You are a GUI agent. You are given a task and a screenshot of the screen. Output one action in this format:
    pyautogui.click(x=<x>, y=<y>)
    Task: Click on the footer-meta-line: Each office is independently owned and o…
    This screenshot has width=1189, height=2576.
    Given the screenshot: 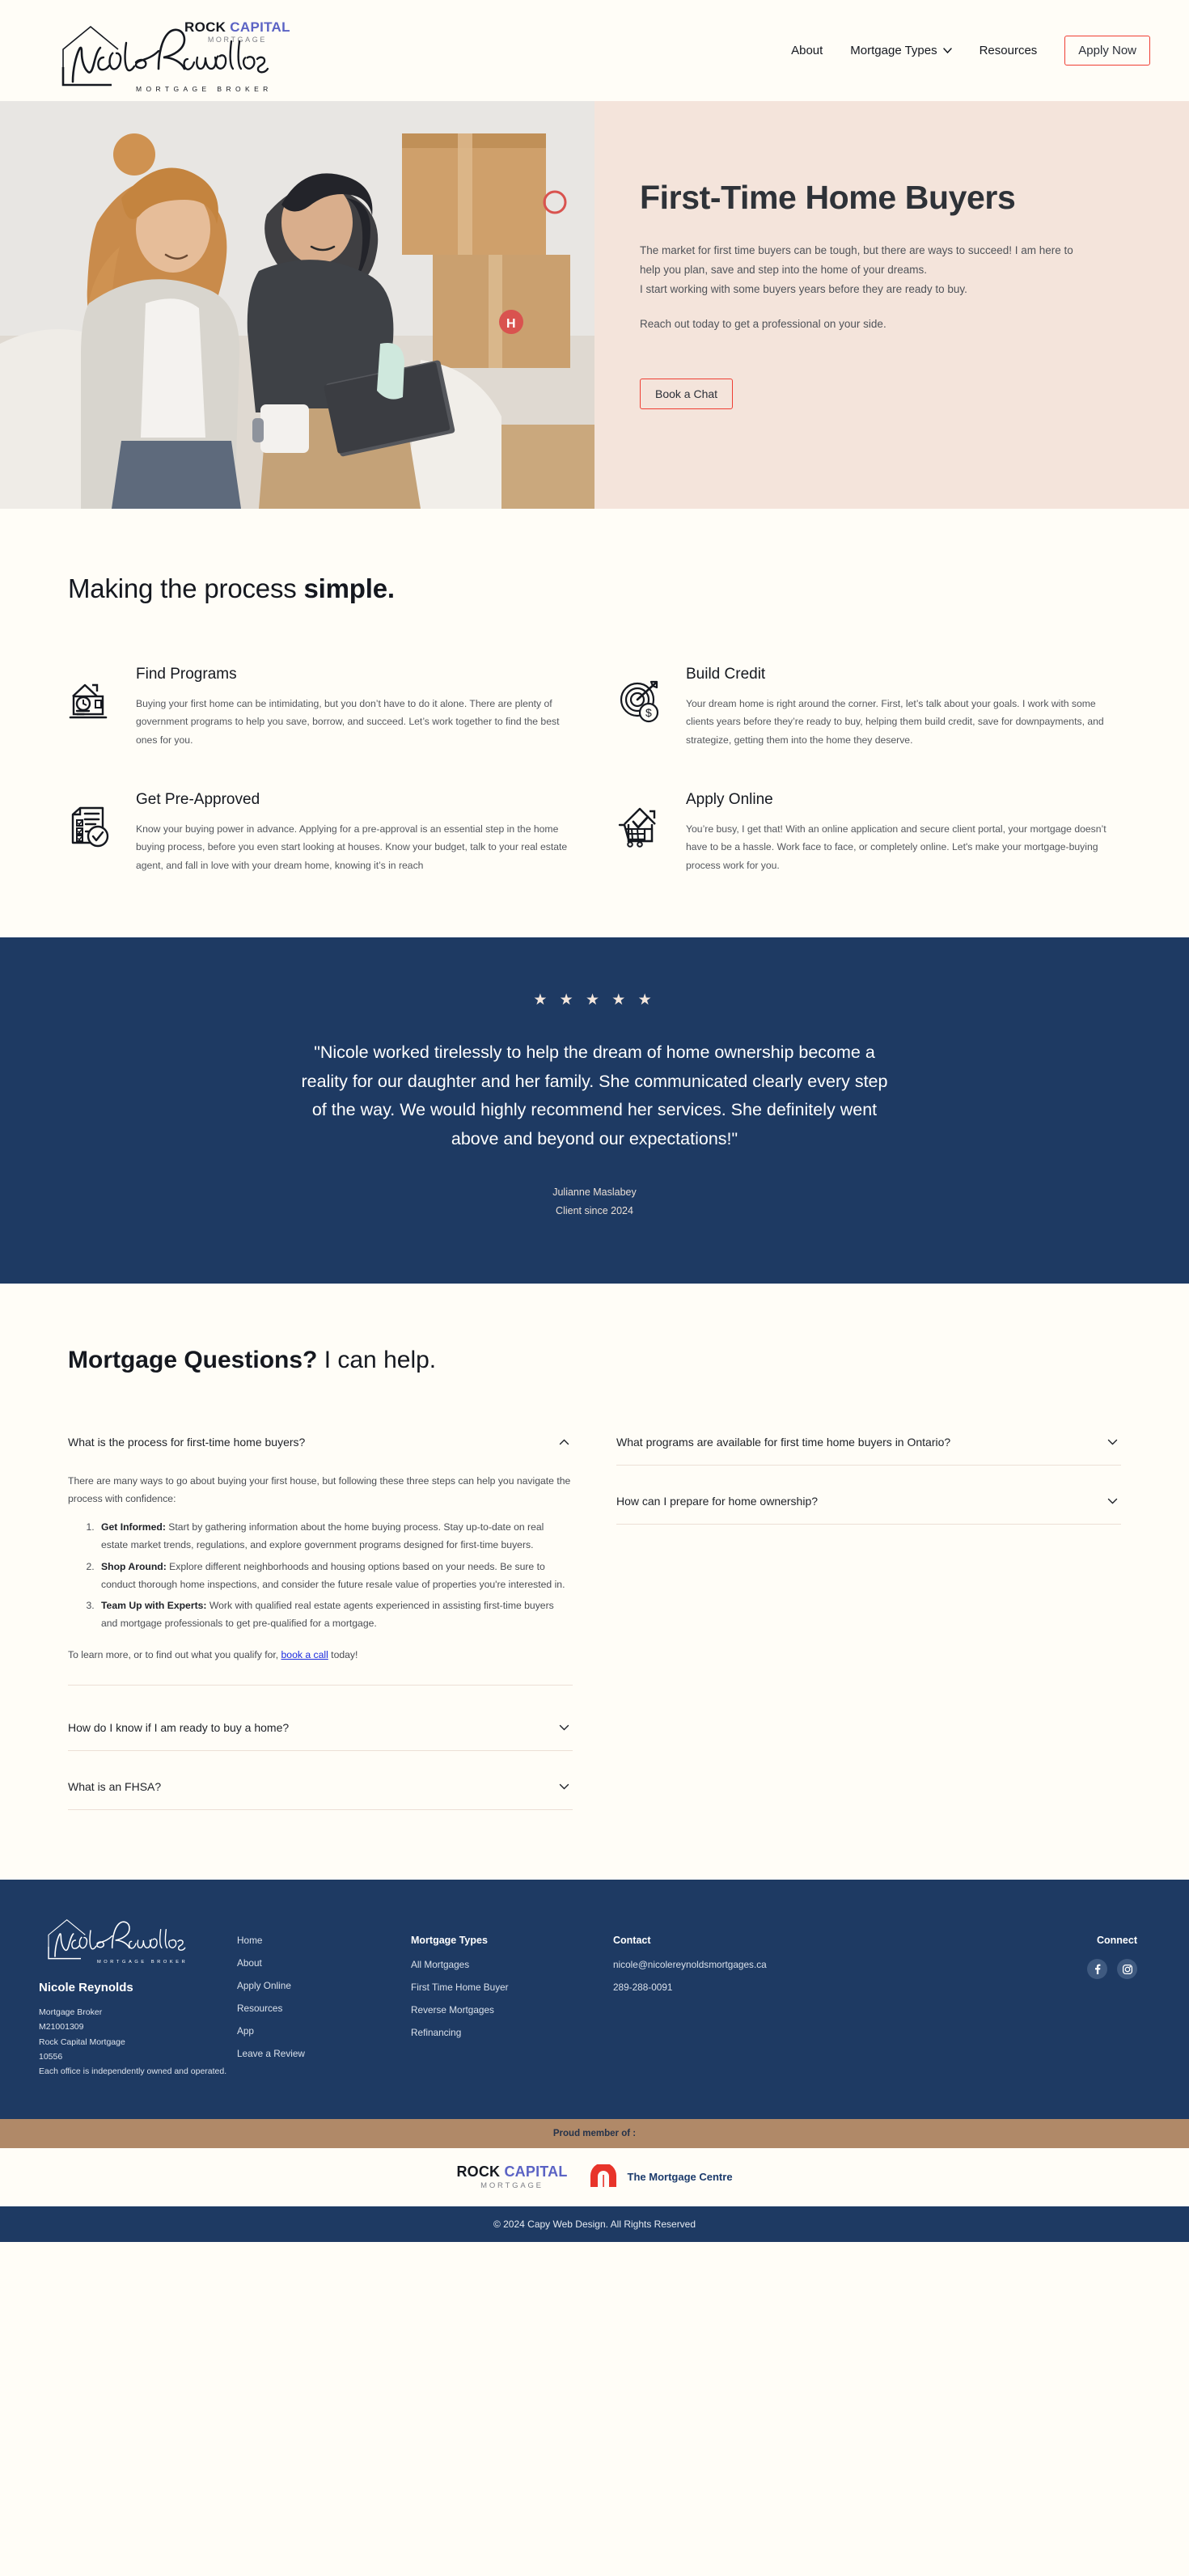 What is the action you would take?
    pyautogui.click(x=133, y=2071)
    